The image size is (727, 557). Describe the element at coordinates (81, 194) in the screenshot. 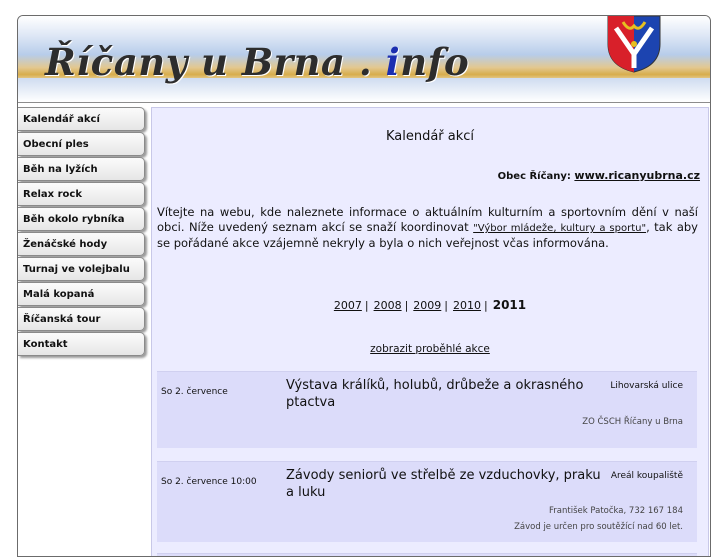

I see `sidebar-item-relax-rock: Relax rock` at that location.